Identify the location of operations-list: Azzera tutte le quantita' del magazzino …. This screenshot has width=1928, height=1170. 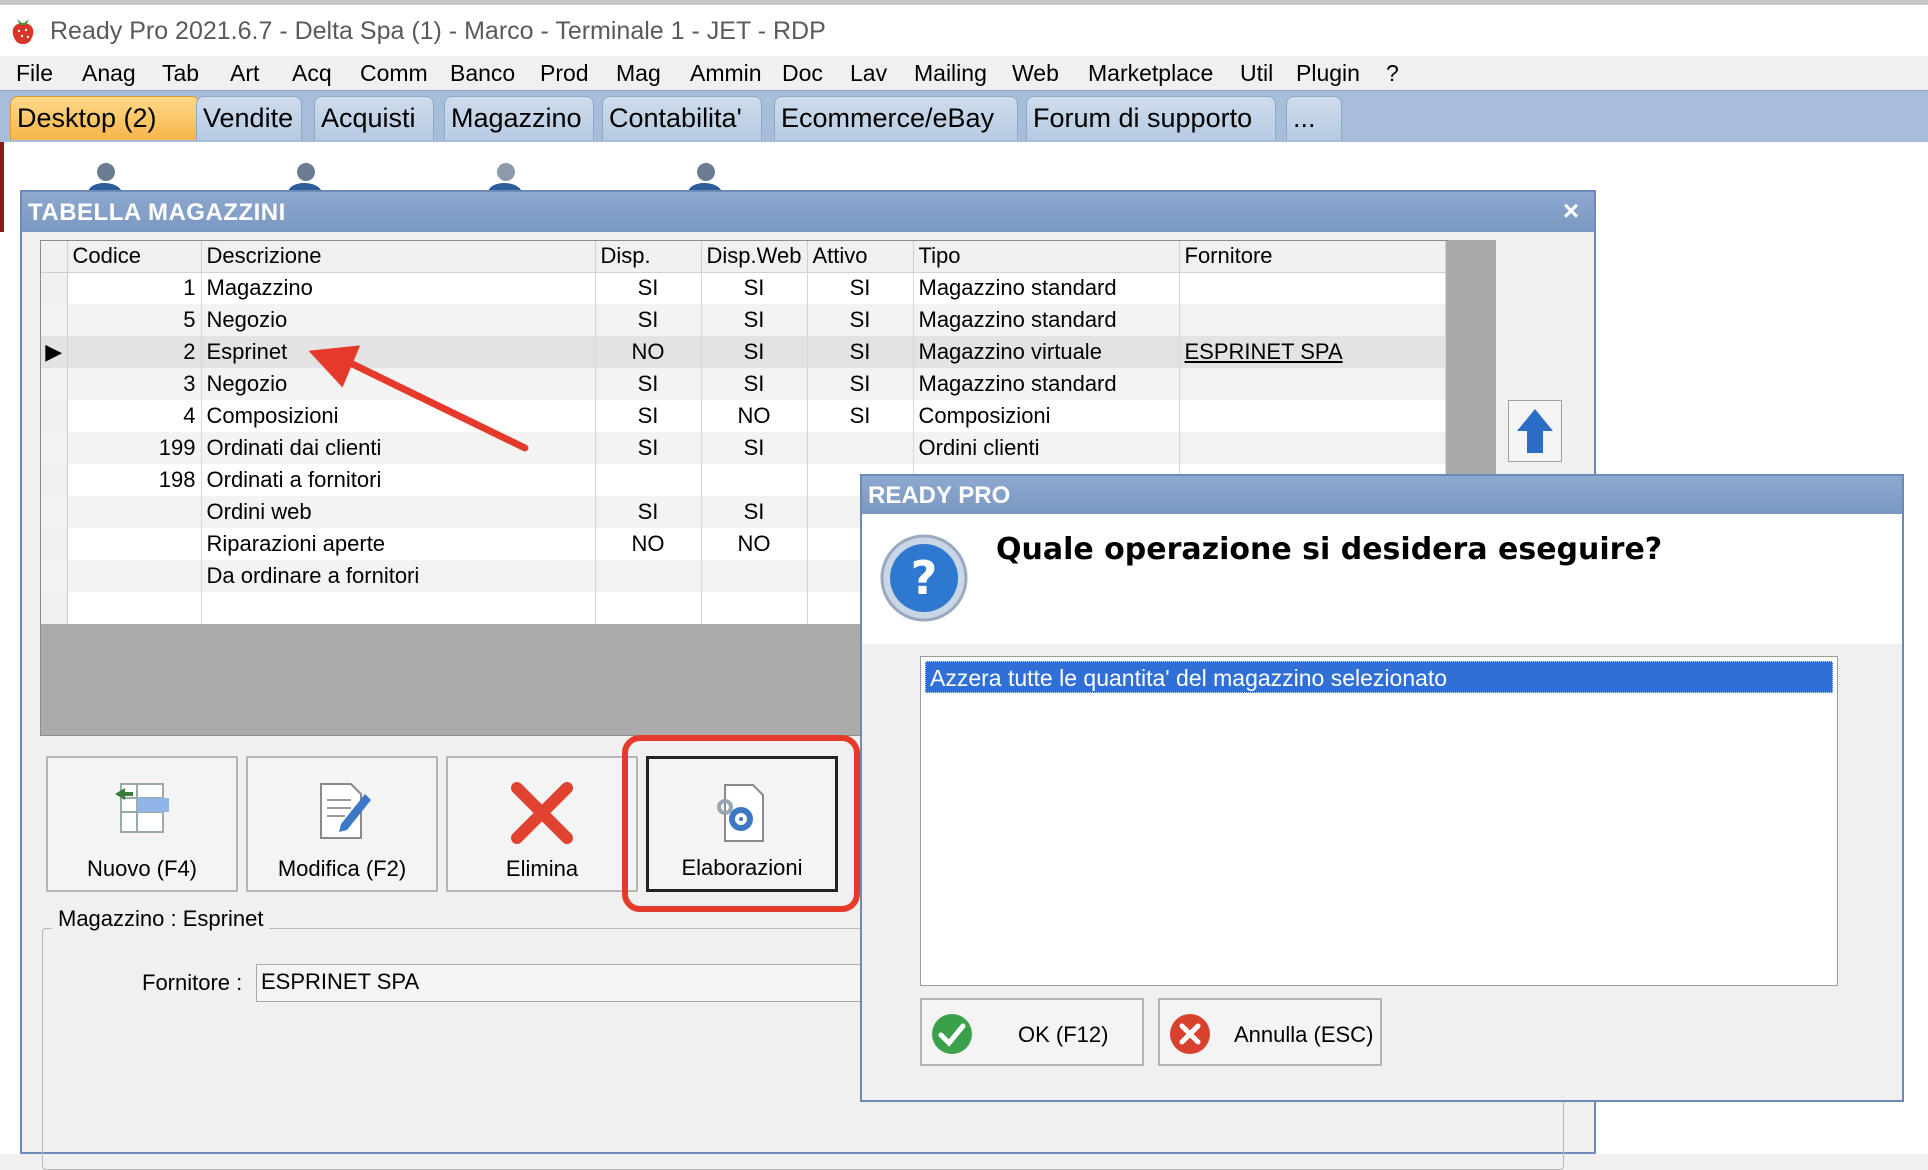
(1379, 821).